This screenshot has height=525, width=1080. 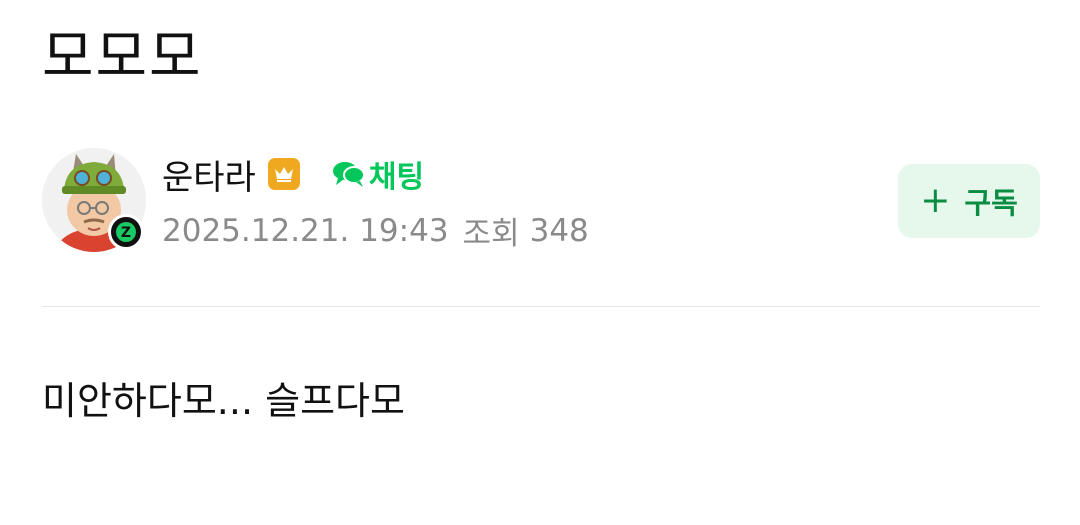 I want to click on views-count: 348, so click(x=559, y=230).